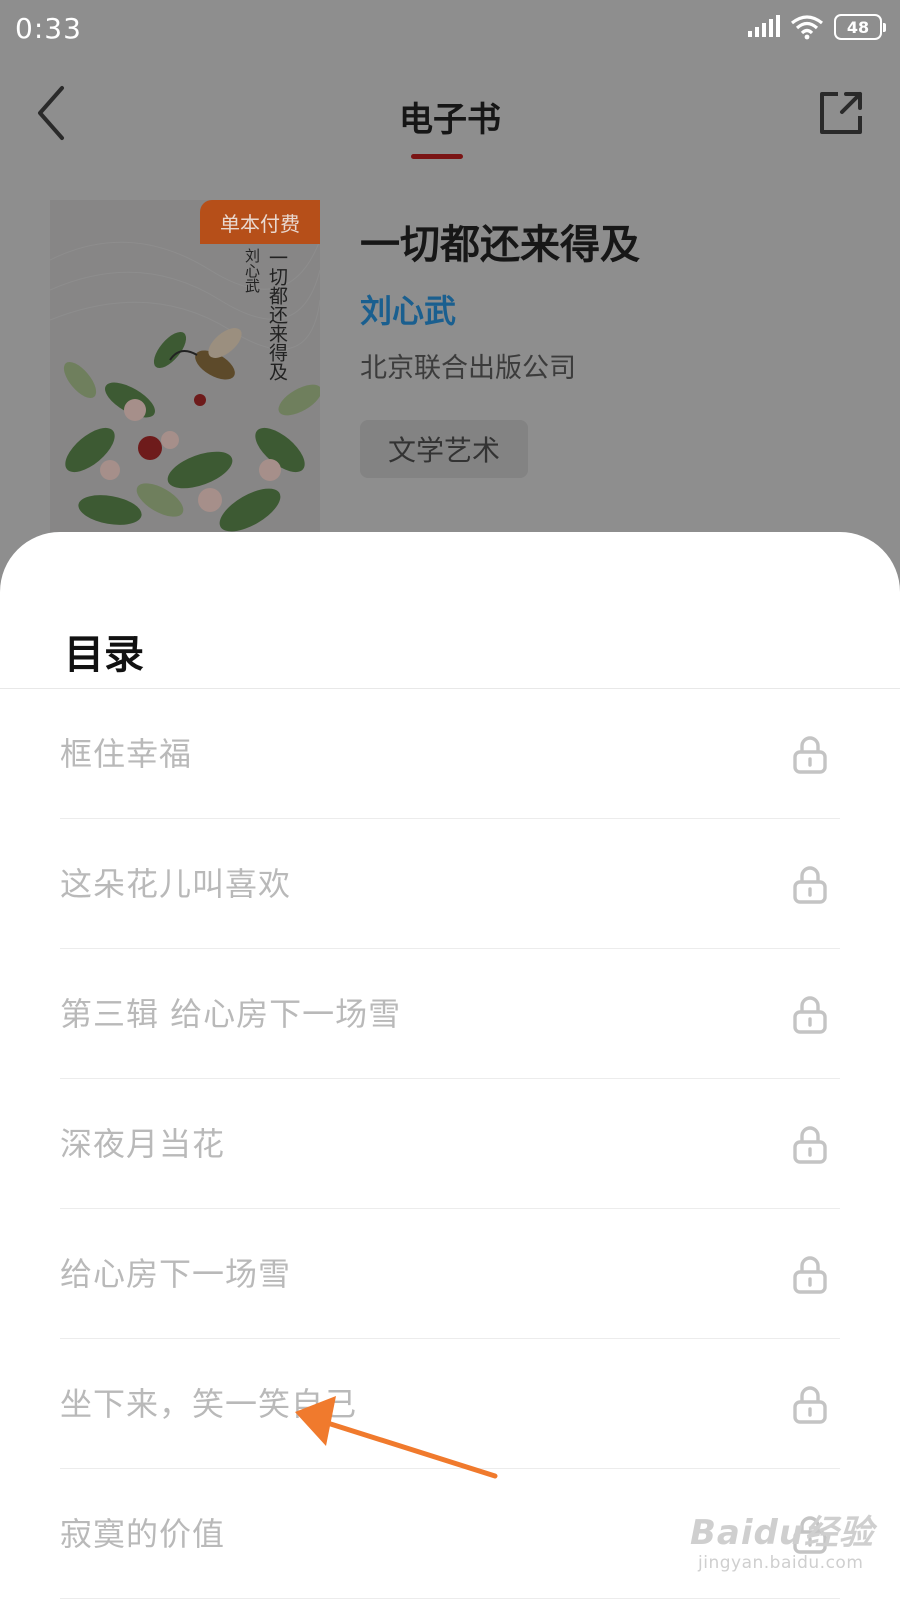 This screenshot has height=1600, width=900. Describe the element at coordinates (185, 370) in the screenshot. I see `book-cover: 一切都还来得及 刘心武 单本付费` at that location.